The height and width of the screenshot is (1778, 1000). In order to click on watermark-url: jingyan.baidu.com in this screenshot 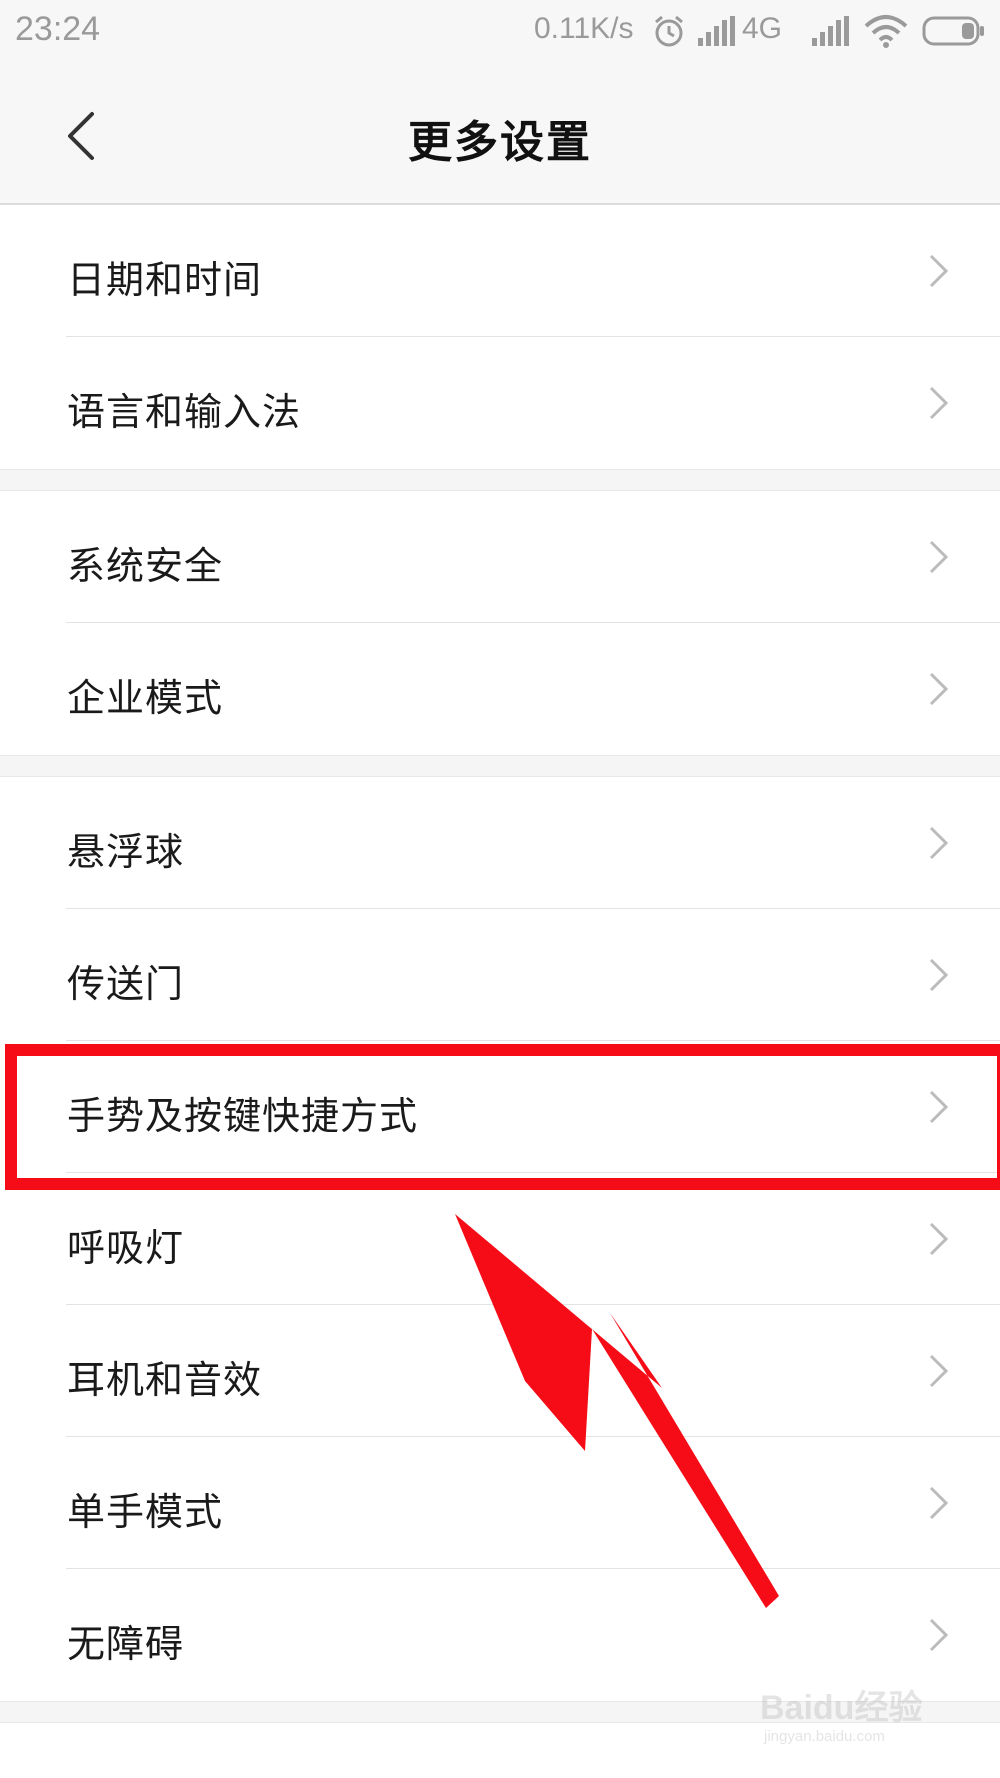, I will do `click(824, 1736)`.